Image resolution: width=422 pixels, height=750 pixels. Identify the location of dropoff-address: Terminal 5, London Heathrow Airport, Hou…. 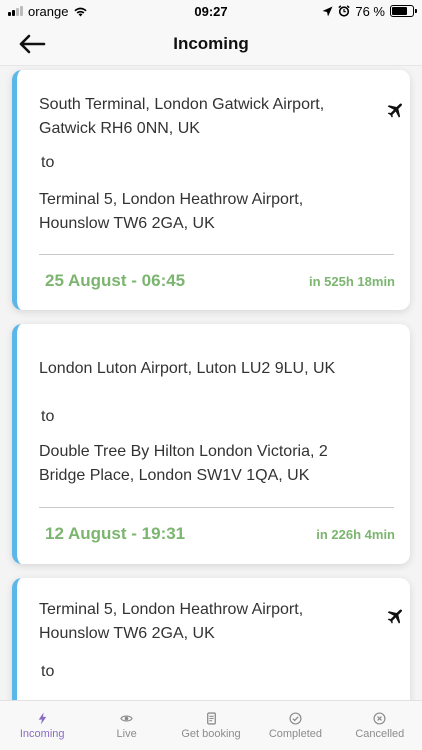
(171, 211).